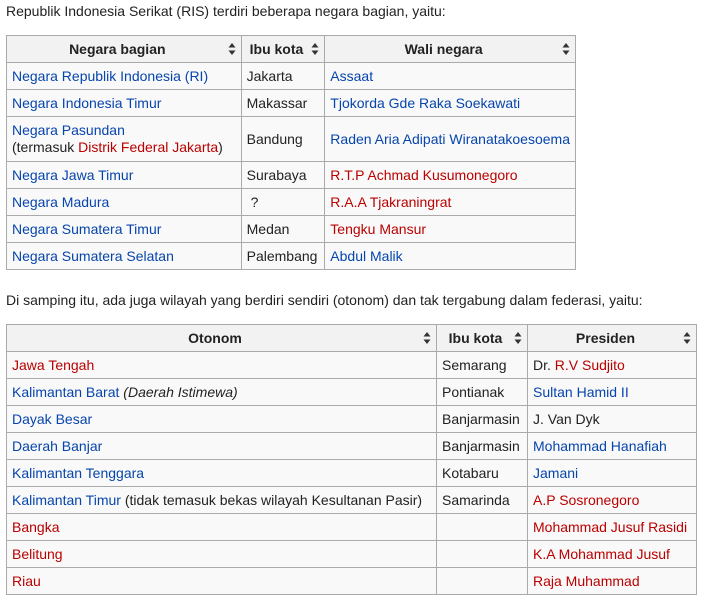 The image size is (702, 605). Describe the element at coordinates (221, 338) in the screenshot. I see `header-otonom: Otonom` at that location.